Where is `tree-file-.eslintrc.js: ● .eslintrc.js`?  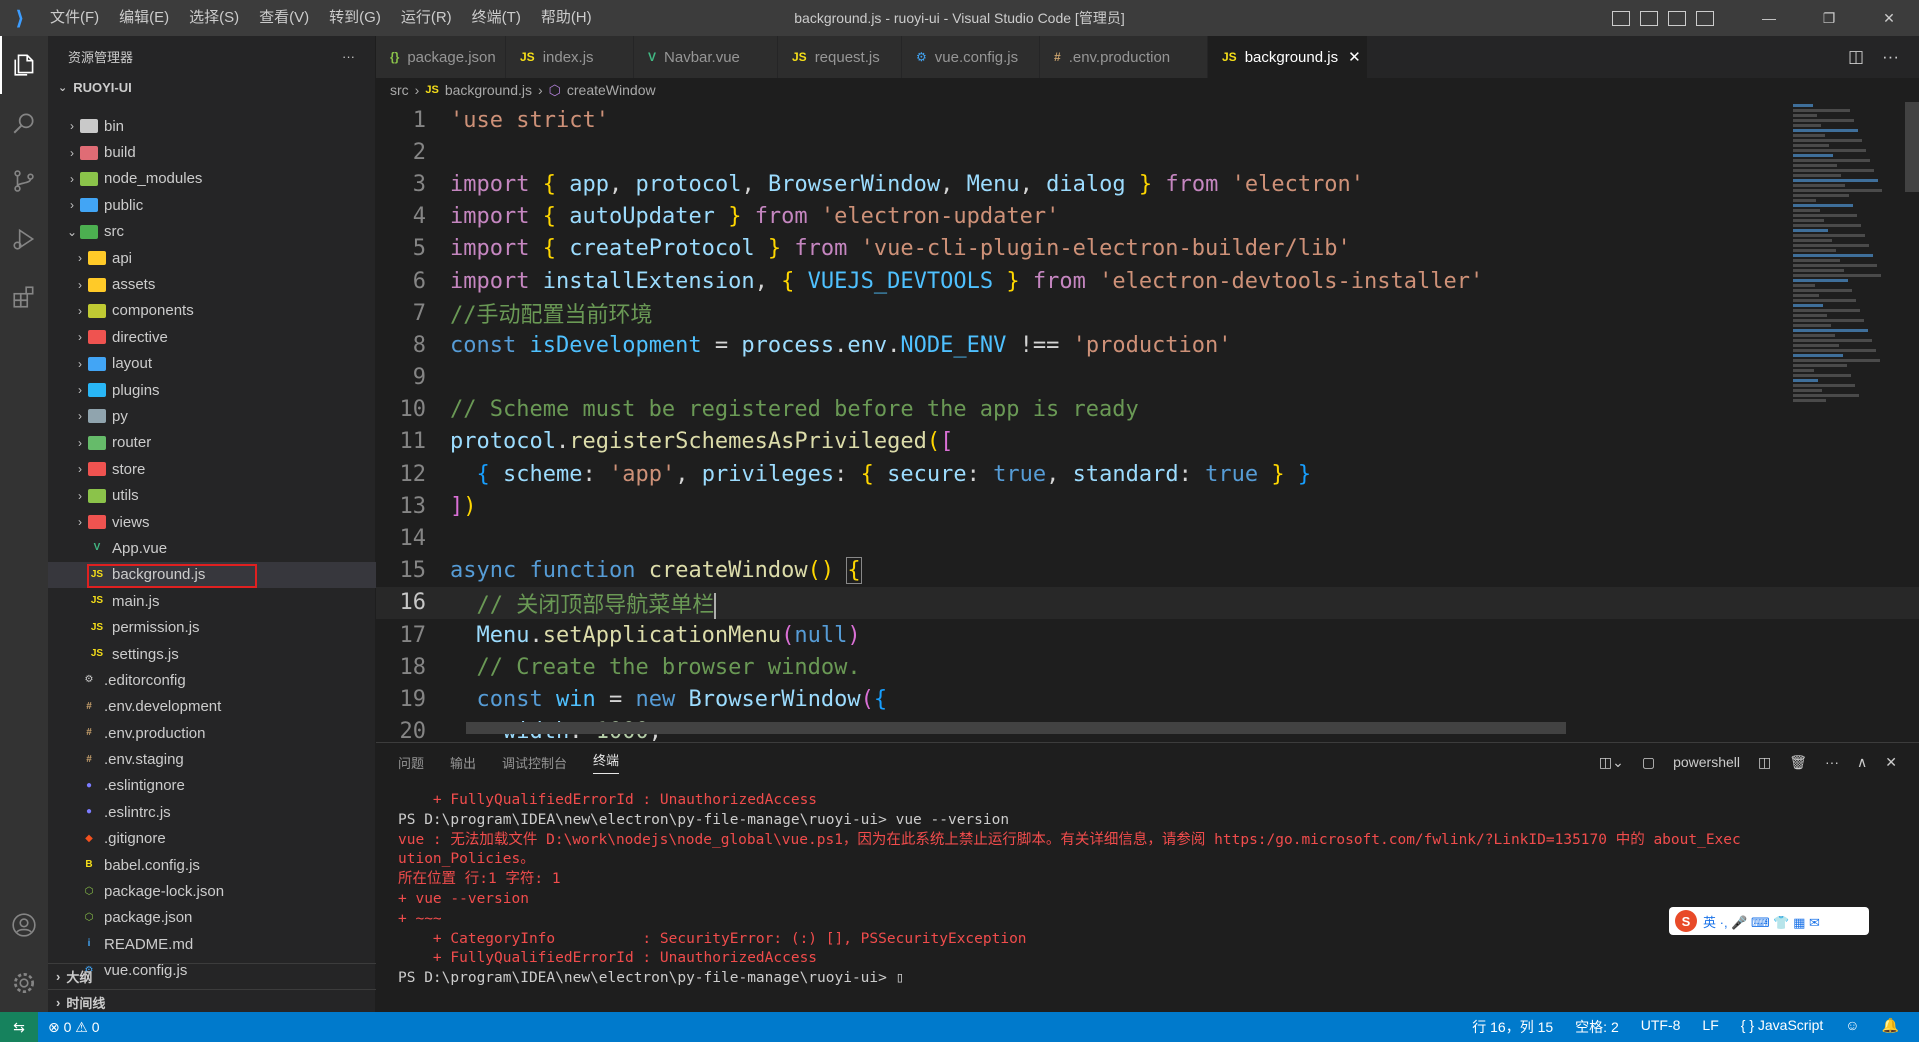 tree-file-.eslintrc.js: ● .eslintrc.js is located at coordinates (212, 812).